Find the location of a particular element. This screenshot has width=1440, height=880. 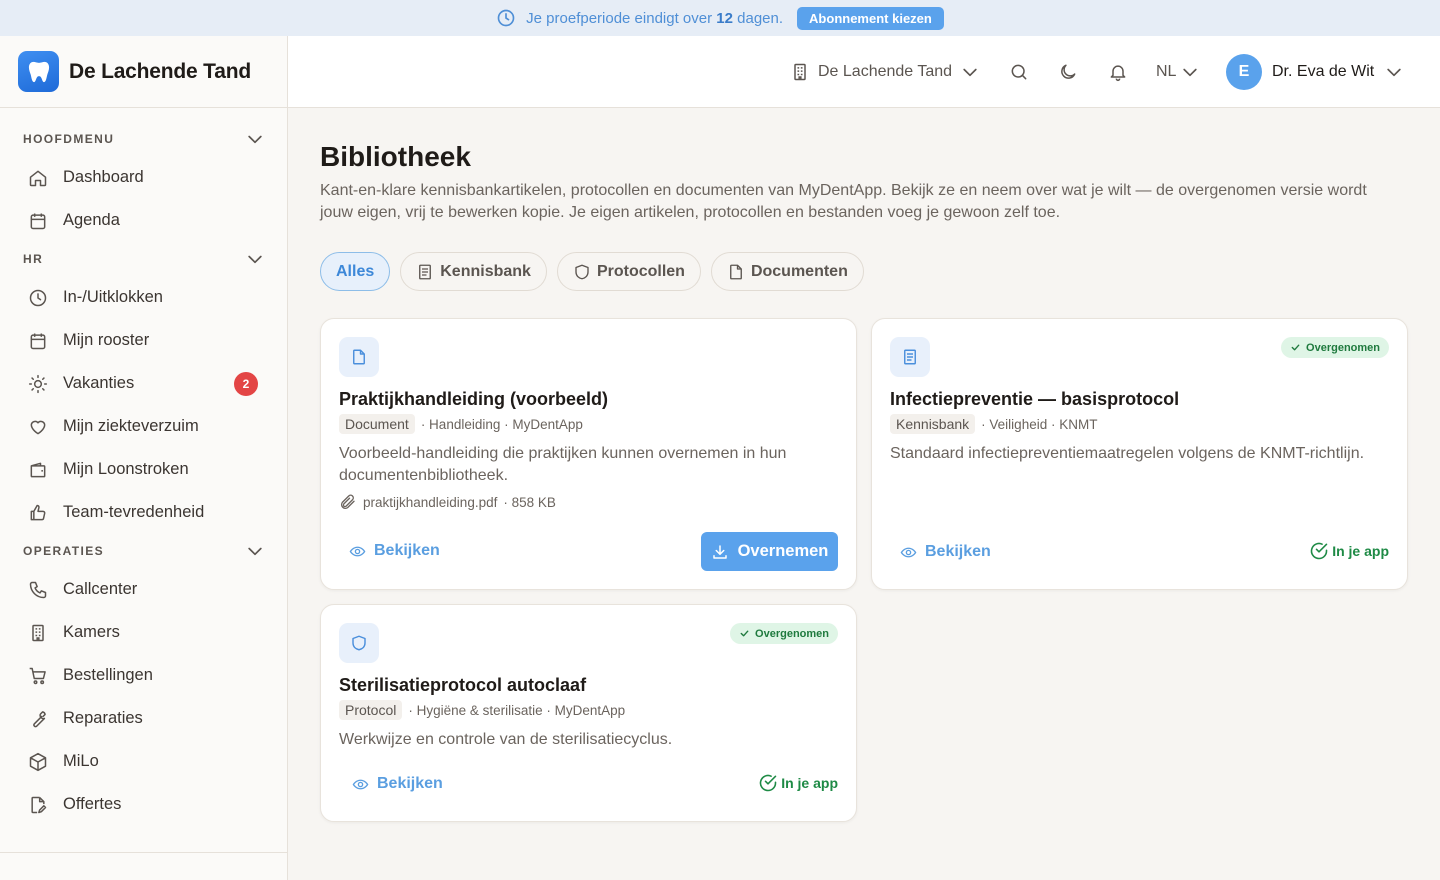

dark-mode-toggle is located at coordinates (1068, 72).